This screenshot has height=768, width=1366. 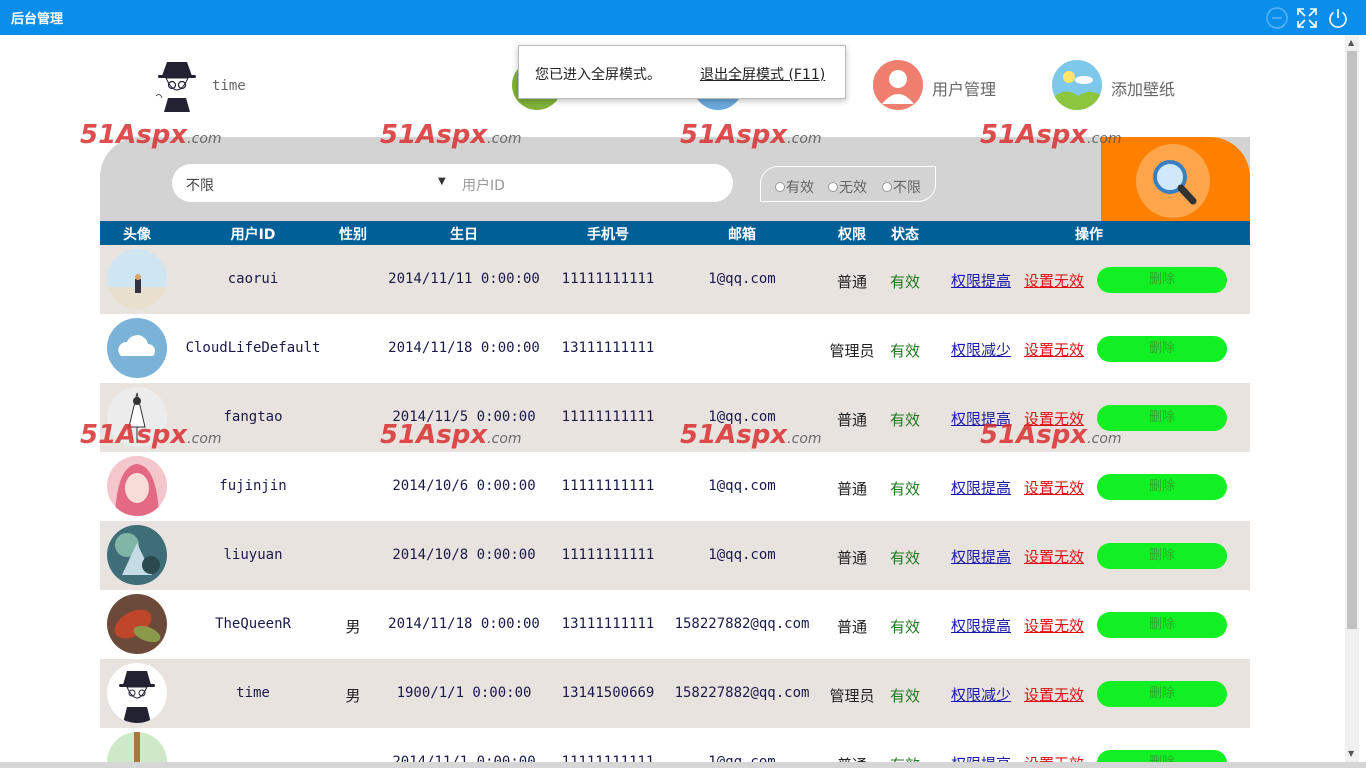 I want to click on fullscreen-icon, so click(x=1307, y=18).